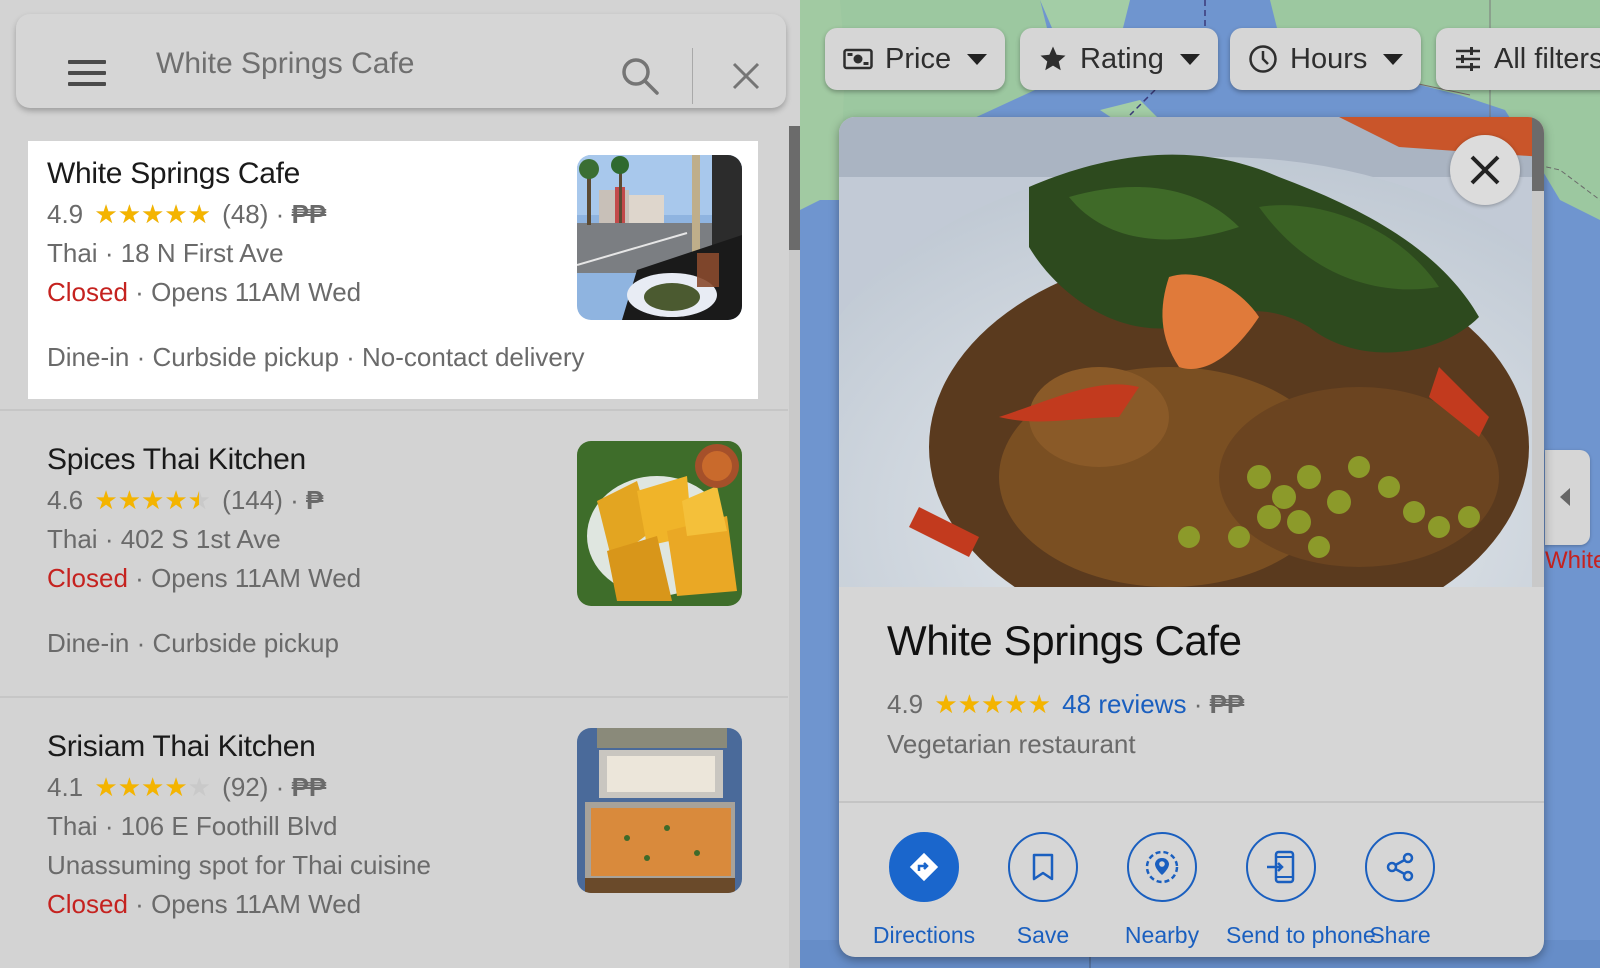 This screenshot has height=968, width=1600. Describe the element at coordinates (376, 64) in the screenshot. I see `search-input` at that location.